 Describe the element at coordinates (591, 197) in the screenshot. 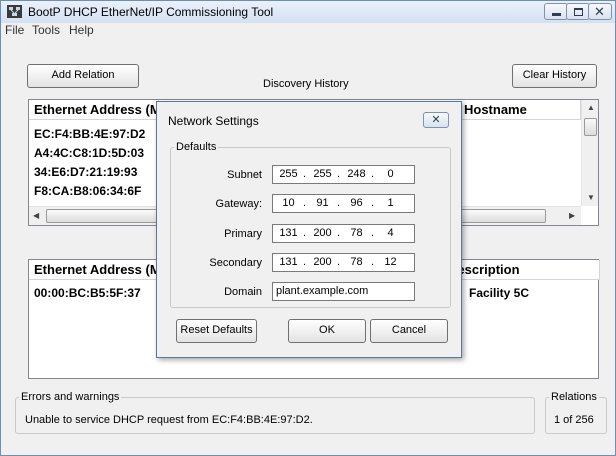

I see `scroll-down-icon: ▼` at that location.